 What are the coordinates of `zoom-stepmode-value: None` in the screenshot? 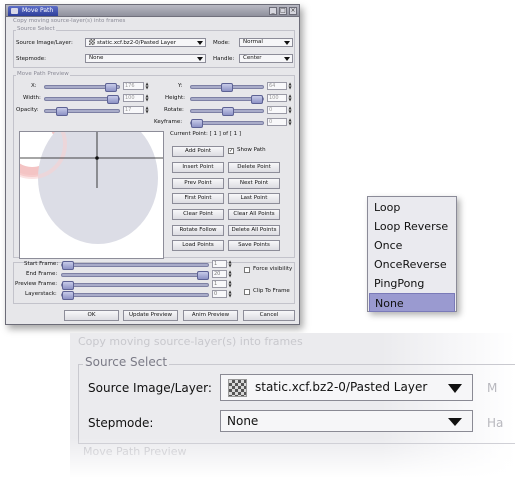 It's located at (243, 421).